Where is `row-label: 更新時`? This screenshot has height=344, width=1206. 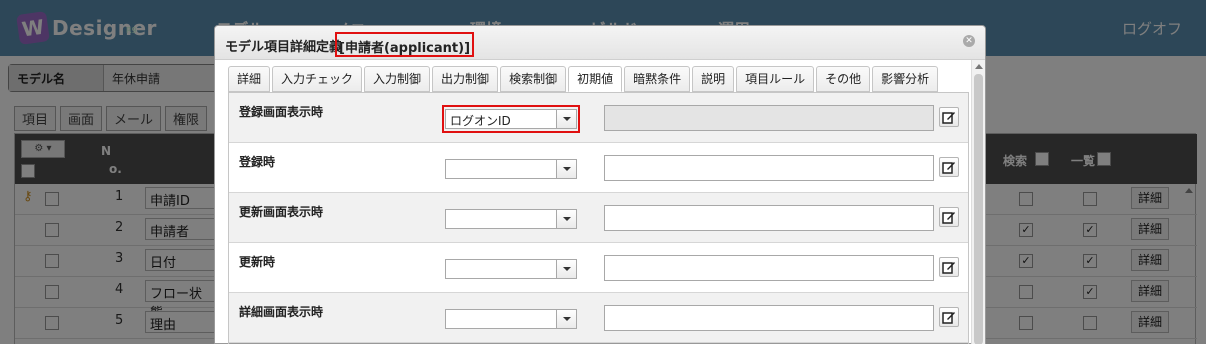
row-label: 更新時 is located at coordinates (257, 262).